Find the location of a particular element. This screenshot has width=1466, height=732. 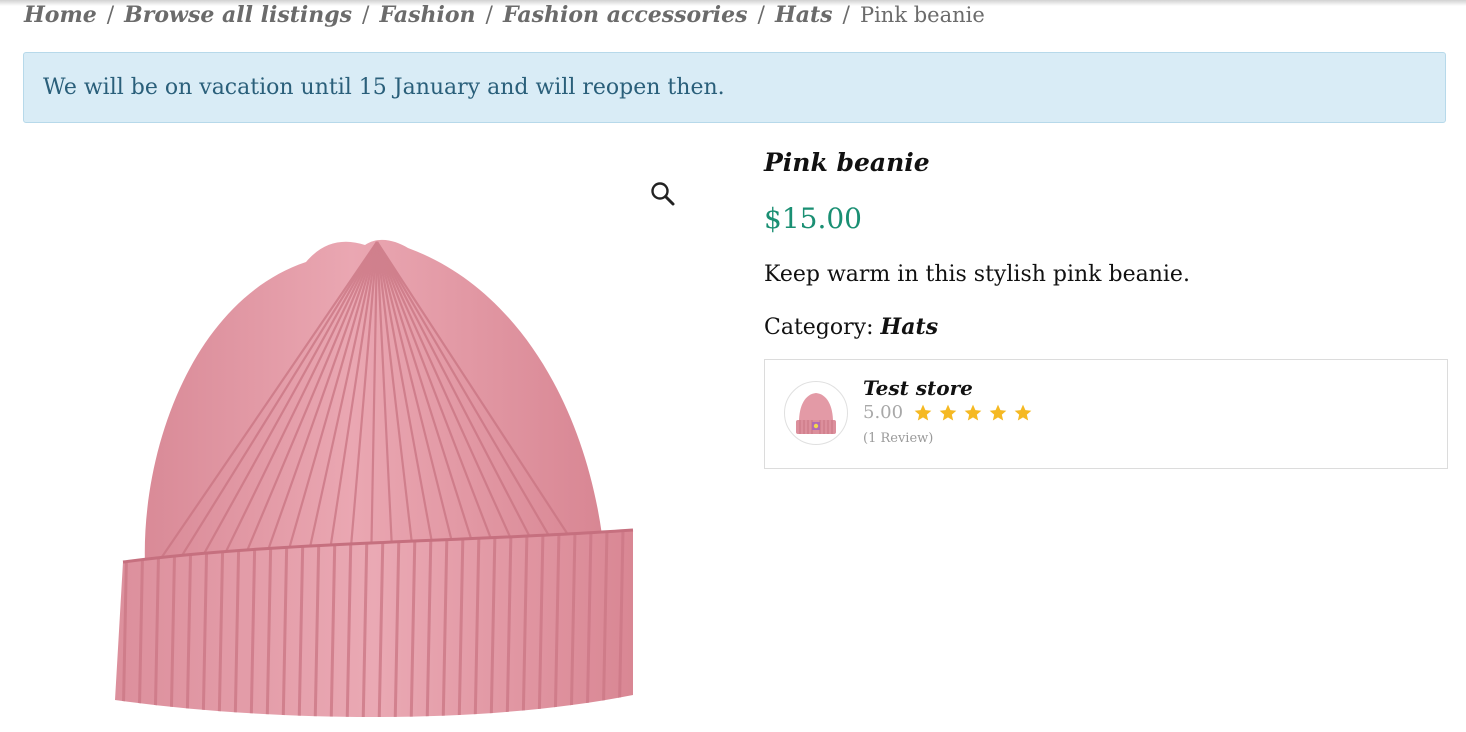

star-rating is located at coordinates (975, 413).